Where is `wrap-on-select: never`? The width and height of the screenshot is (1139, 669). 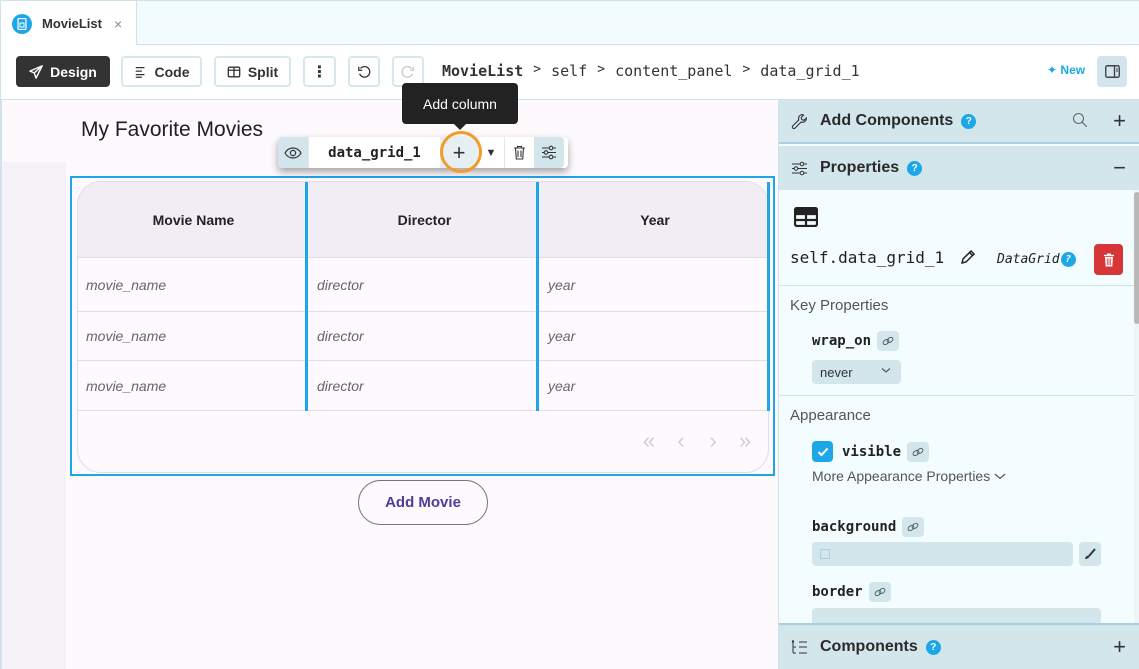 wrap-on-select: never is located at coordinates (856, 372).